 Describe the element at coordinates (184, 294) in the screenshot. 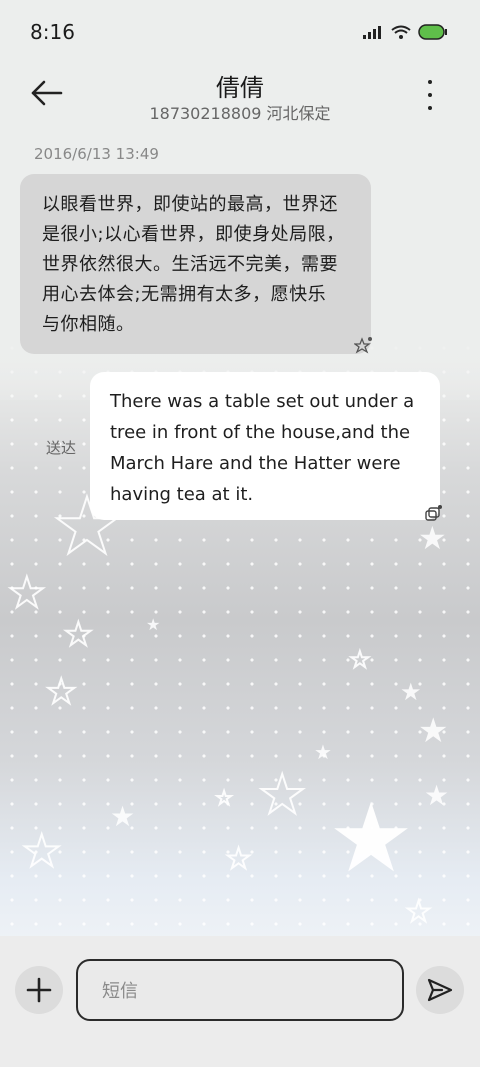

I see `message-line: 用心去体会;无需拥有太多，愿快乐` at that location.